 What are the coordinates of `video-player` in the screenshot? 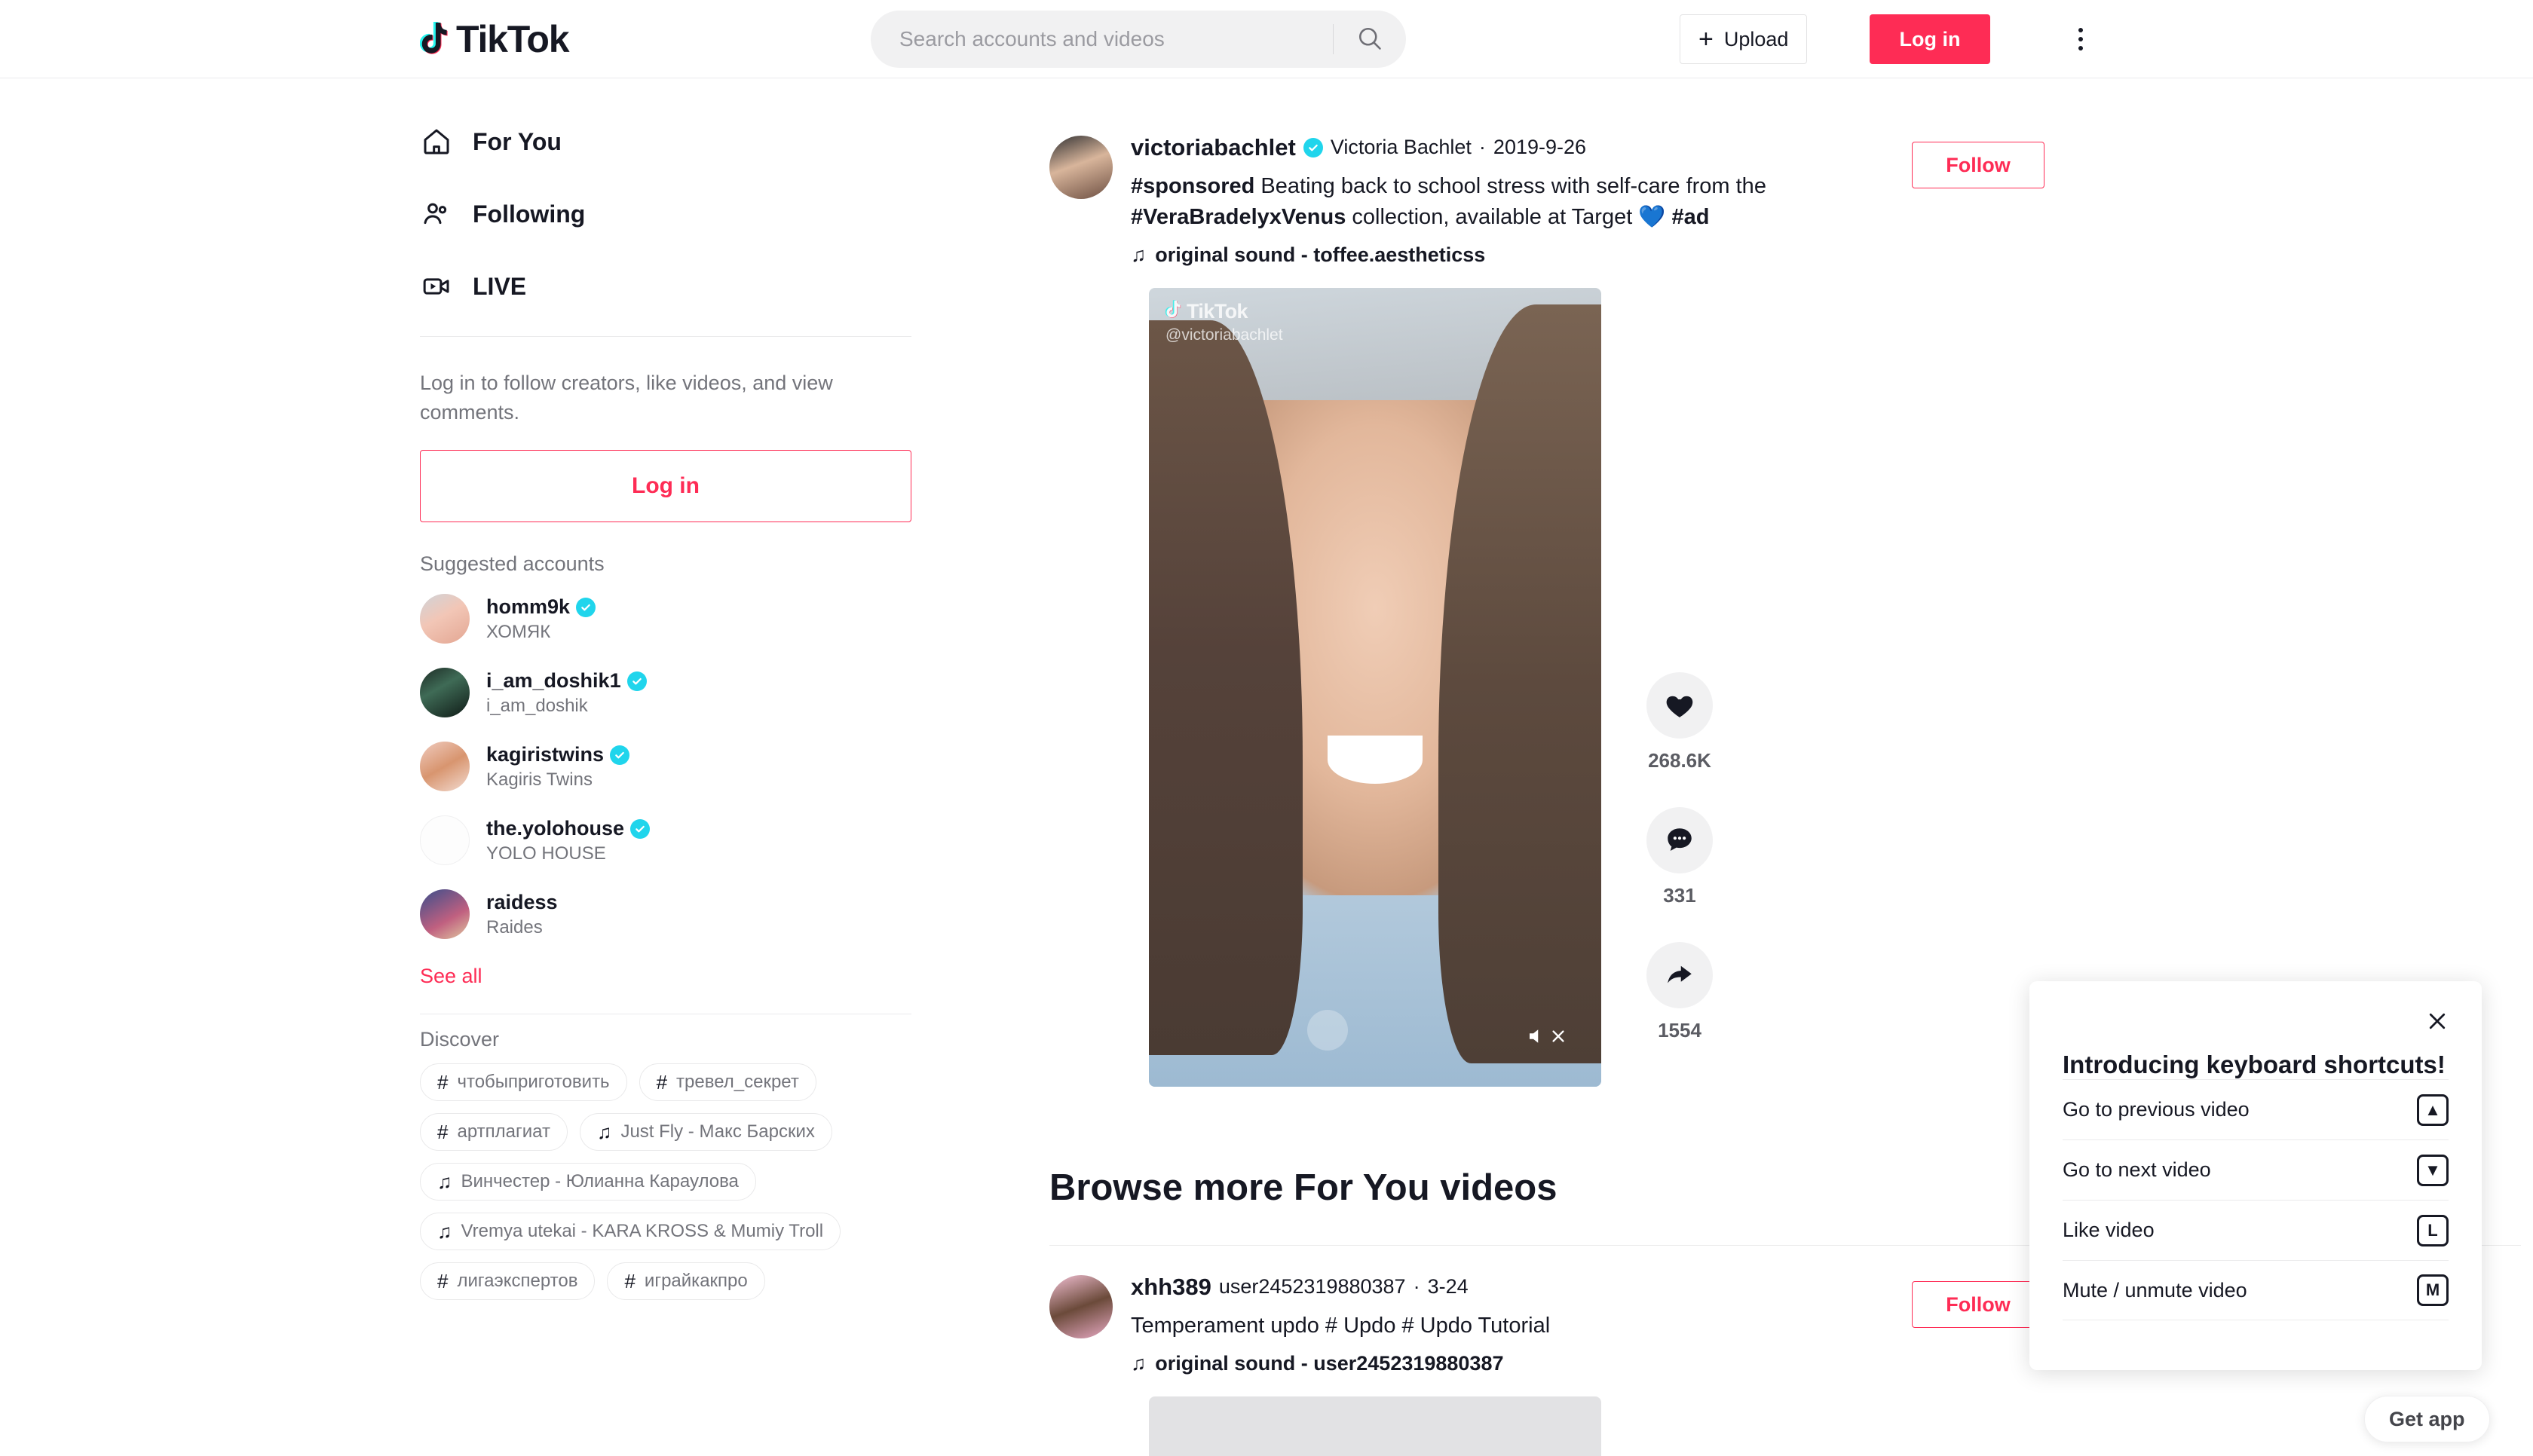 It's located at (1375, 1426).